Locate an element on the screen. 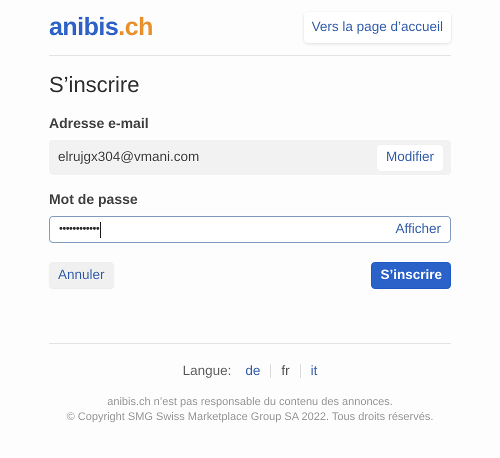 The image size is (500, 458). logo: anibis.ch is located at coordinates (101, 27).